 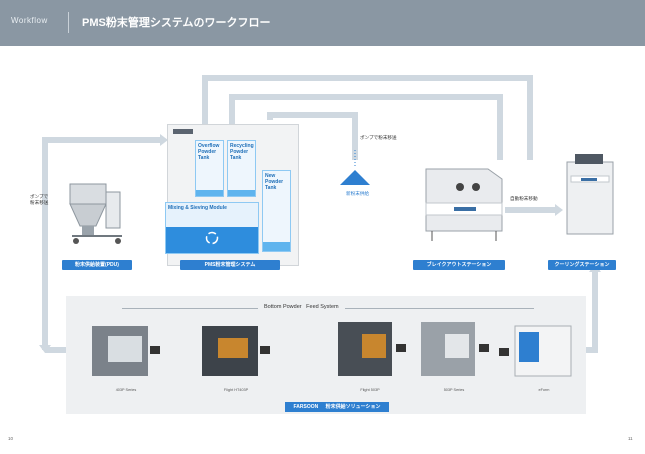 What do you see at coordinates (236, 390) in the screenshot?
I see `machine-caption-flight-ht403p: Flight HT403P` at bounding box center [236, 390].